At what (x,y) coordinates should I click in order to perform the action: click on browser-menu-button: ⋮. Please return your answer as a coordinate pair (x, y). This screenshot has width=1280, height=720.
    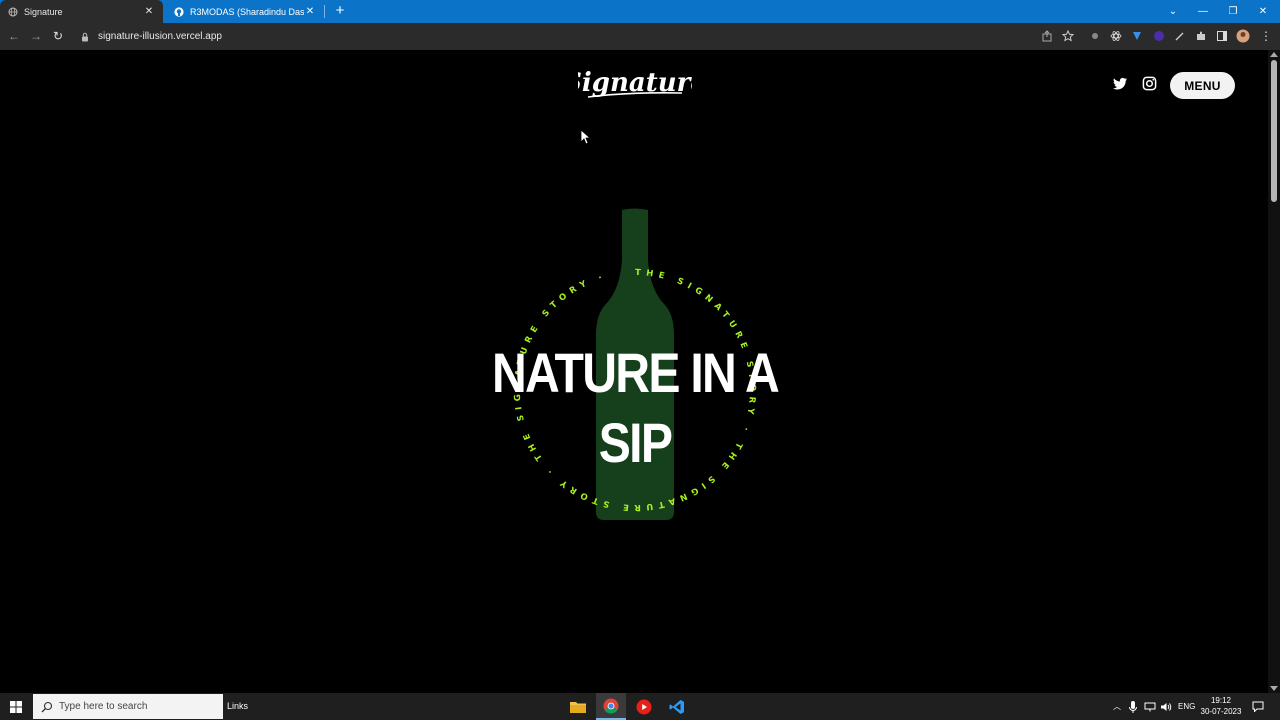
    Looking at the image, I should click on (1266, 36).